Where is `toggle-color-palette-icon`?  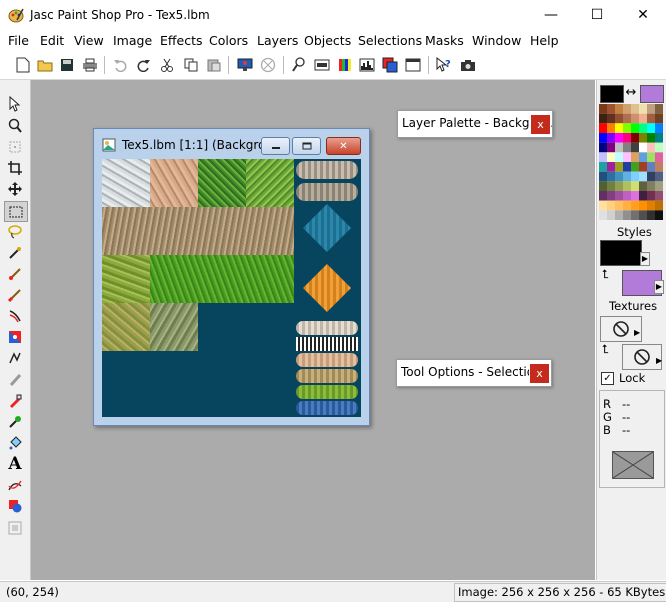 toggle-color-palette-icon is located at coordinates (344, 64).